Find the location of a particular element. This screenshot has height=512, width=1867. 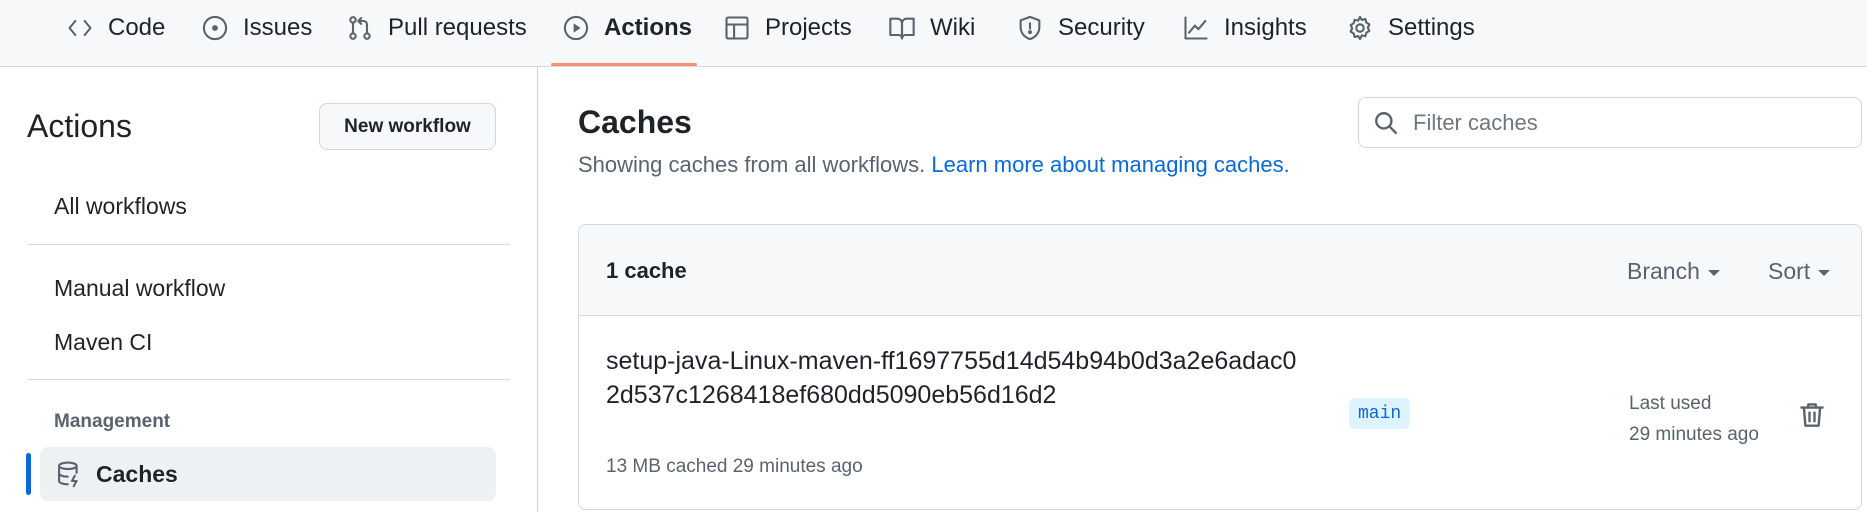

tab-pull-requests: Pull requests is located at coordinates (436, 28).